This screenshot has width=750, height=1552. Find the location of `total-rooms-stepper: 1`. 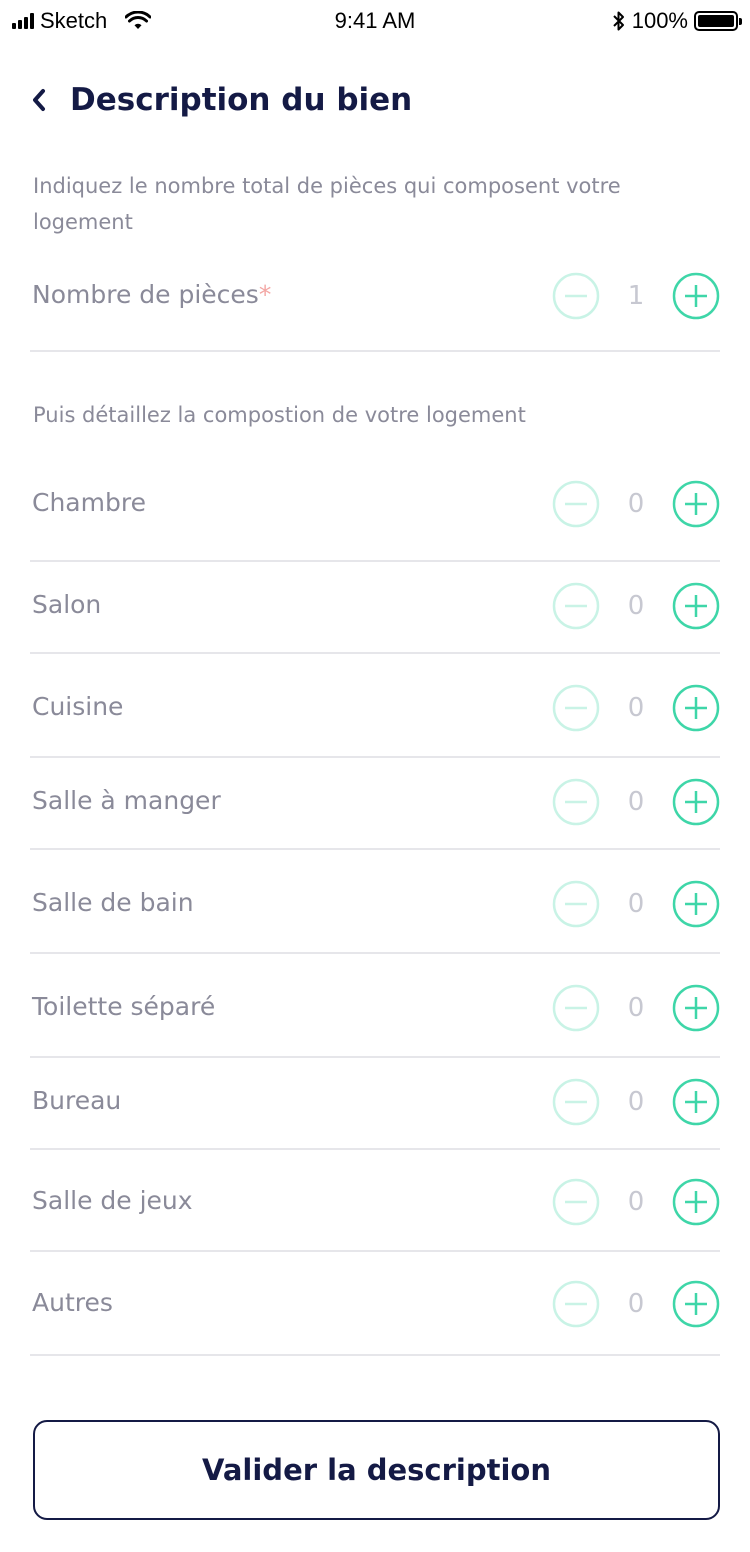

total-rooms-stepper: 1 is located at coordinates (636, 296).